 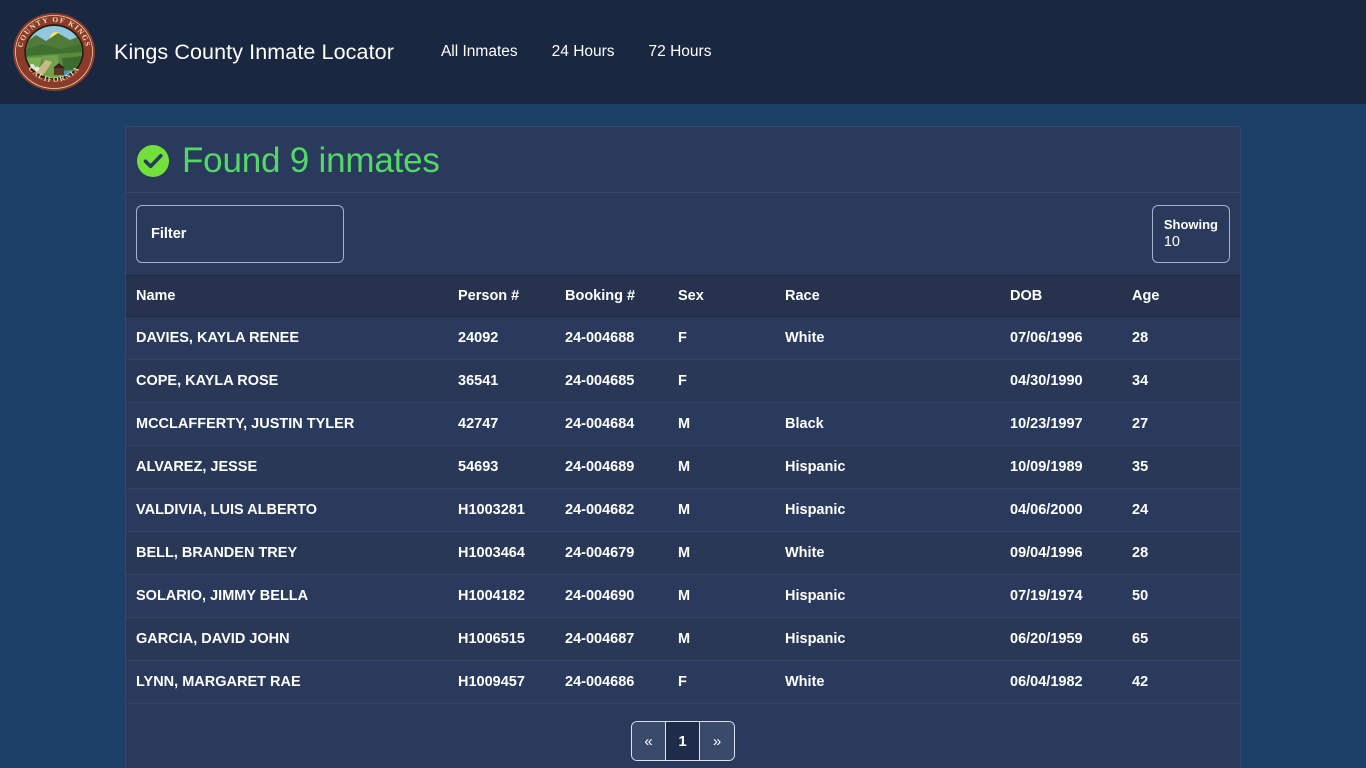 I want to click on cell-age: 34, so click(x=1186, y=381).